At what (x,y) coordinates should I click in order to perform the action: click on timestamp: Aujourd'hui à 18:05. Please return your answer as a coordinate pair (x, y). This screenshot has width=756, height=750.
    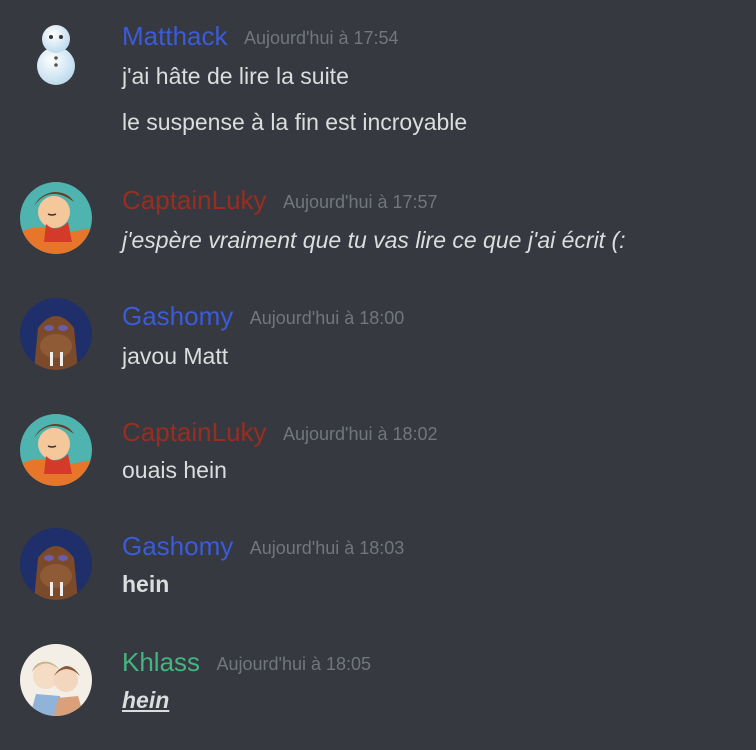
    Looking at the image, I should click on (294, 664).